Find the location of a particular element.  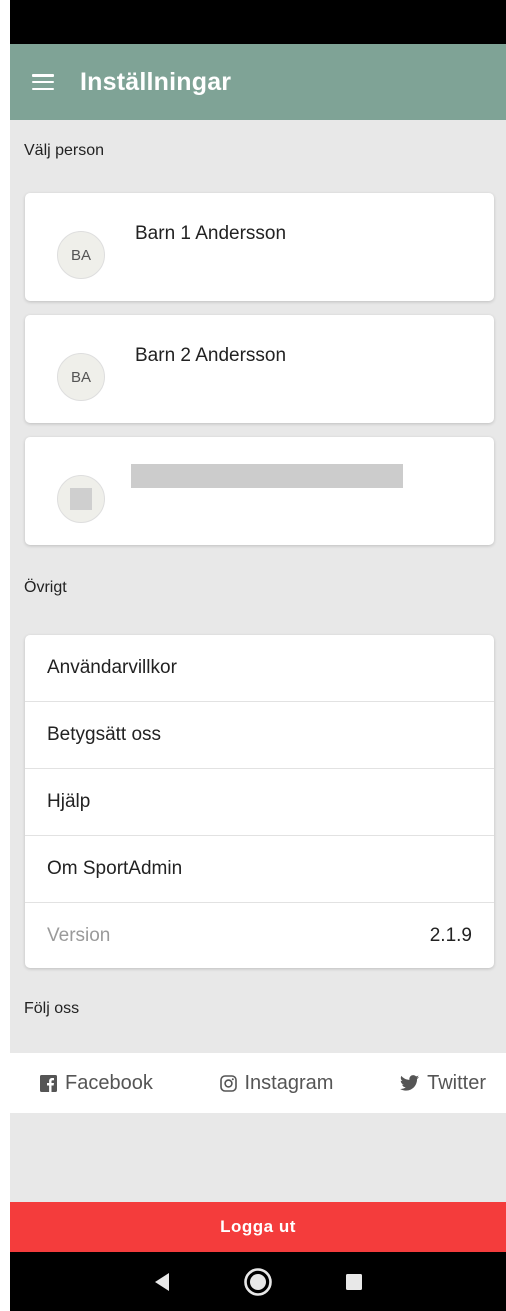

menu-item-about: Om SportAdmin is located at coordinates (259, 869).